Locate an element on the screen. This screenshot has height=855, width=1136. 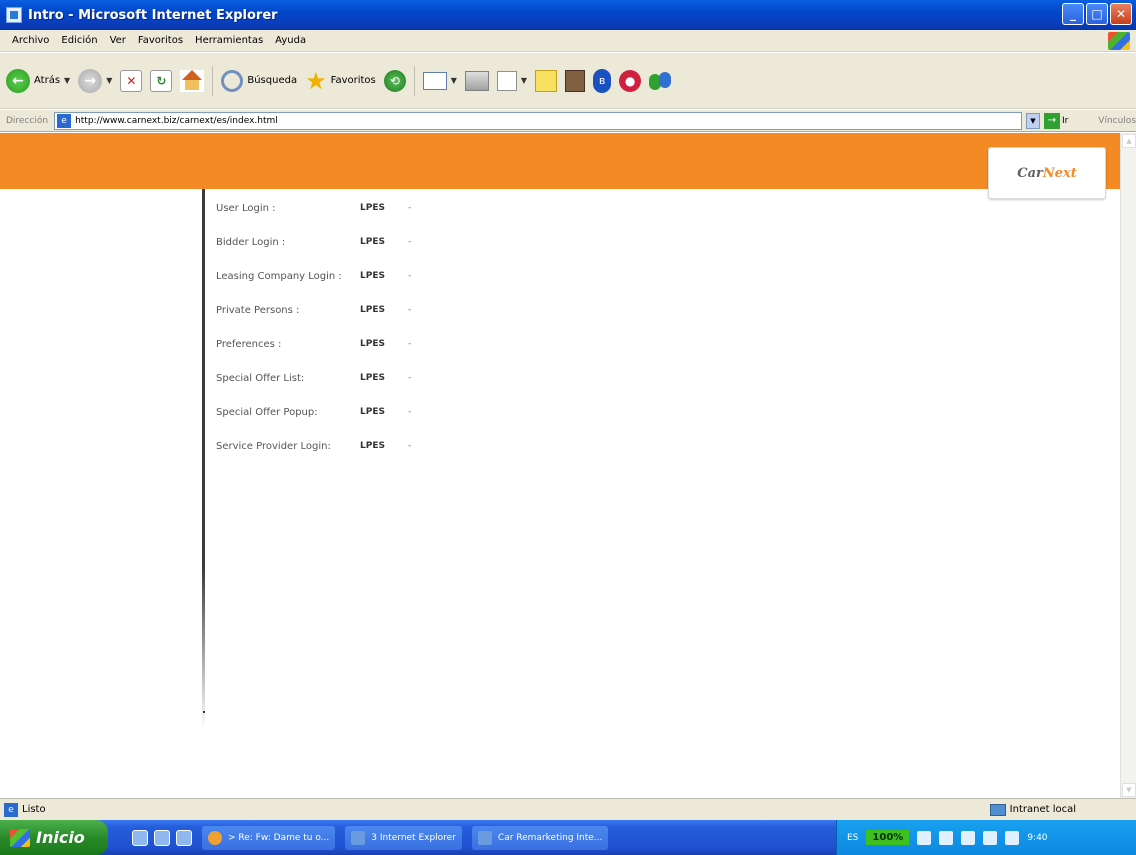
private-persons-label: Private Persons : is located at coordinates (258, 310).